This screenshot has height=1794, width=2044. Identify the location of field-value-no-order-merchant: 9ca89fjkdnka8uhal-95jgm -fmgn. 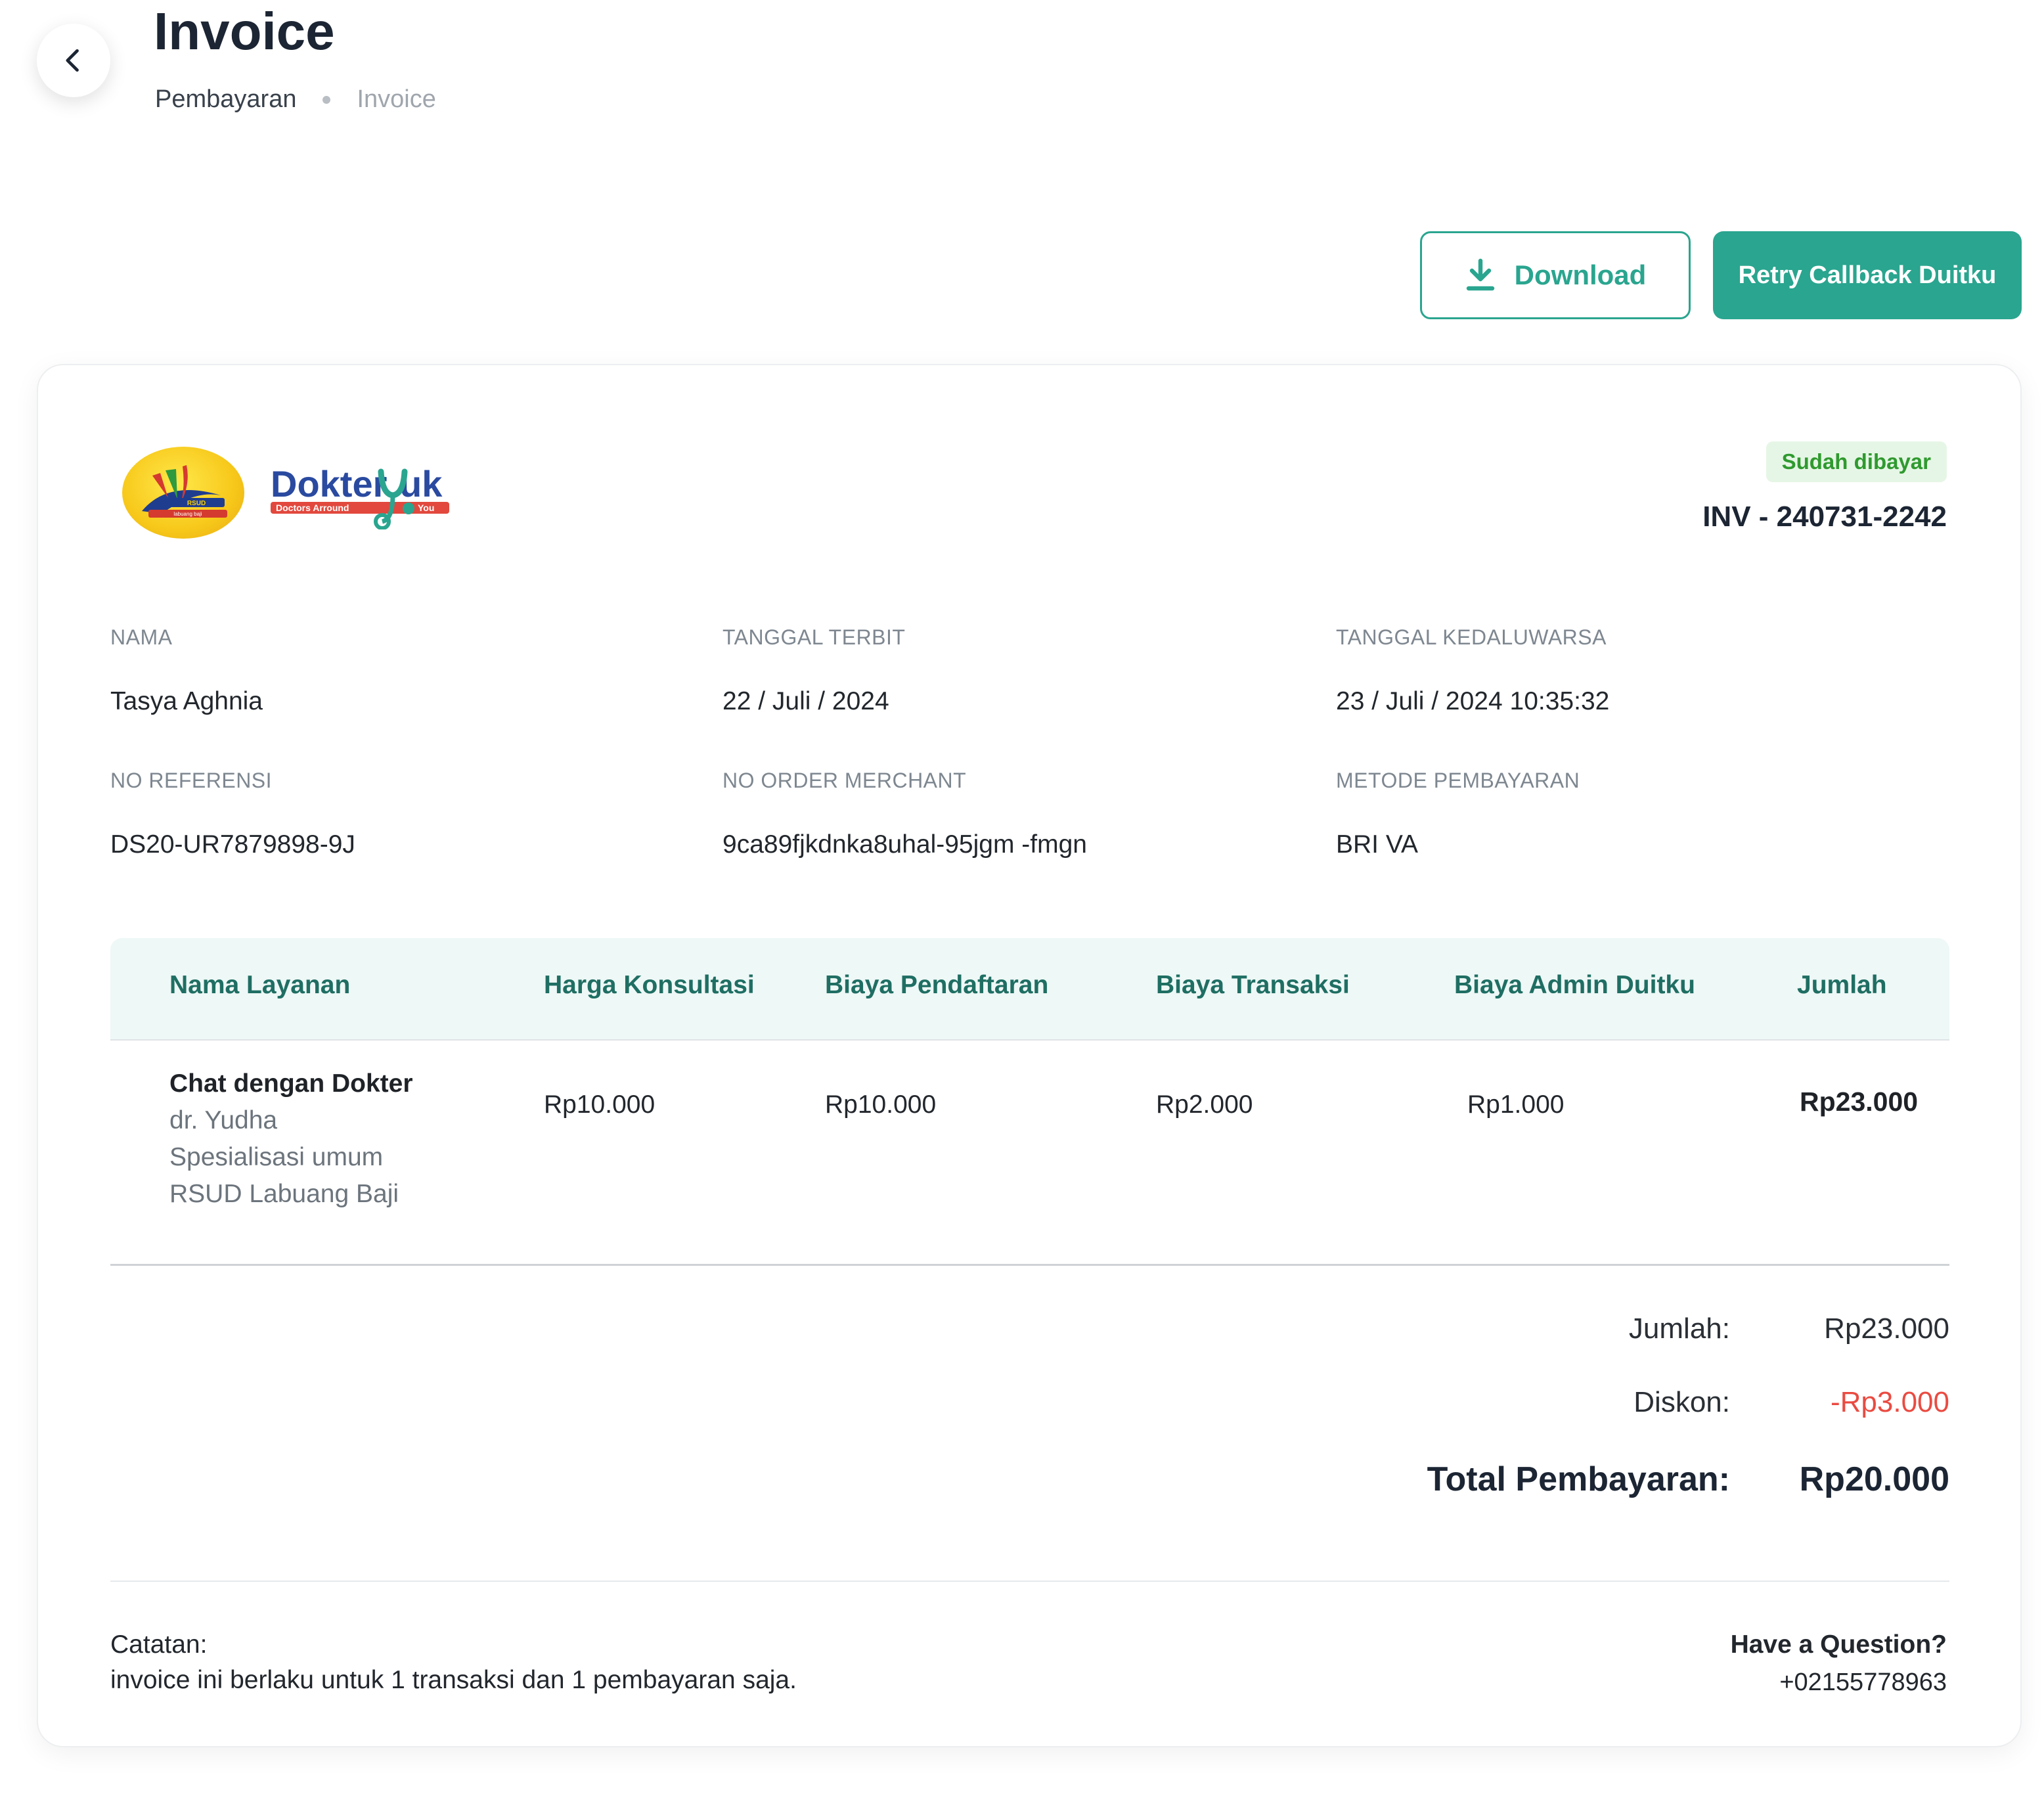
(904, 844).